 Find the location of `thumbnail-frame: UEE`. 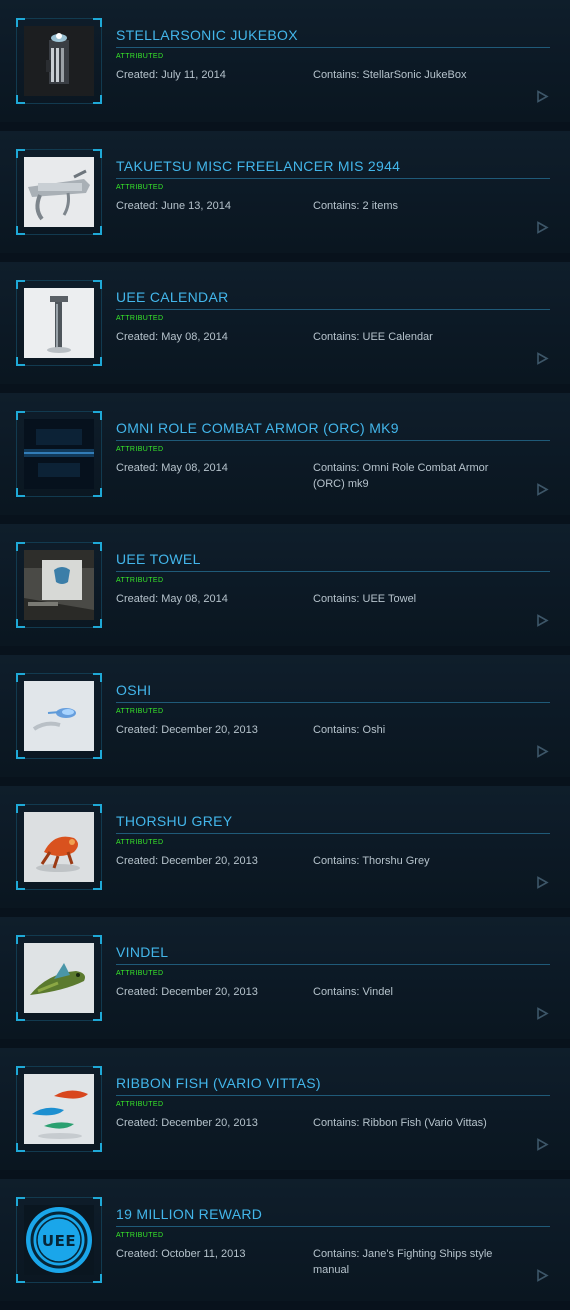

thumbnail-frame: UEE is located at coordinates (59, 1240).